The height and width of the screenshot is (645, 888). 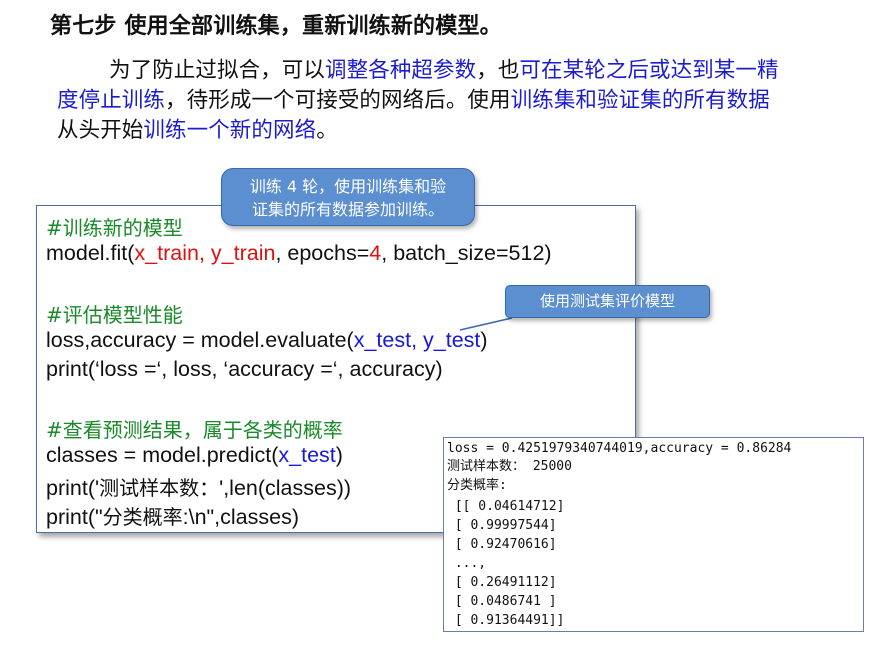 What do you see at coordinates (348, 197) in the screenshot?
I see `epochs-callout: 训练 4 轮，使用训练集和验 证集的所有数据参加训练。` at bounding box center [348, 197].